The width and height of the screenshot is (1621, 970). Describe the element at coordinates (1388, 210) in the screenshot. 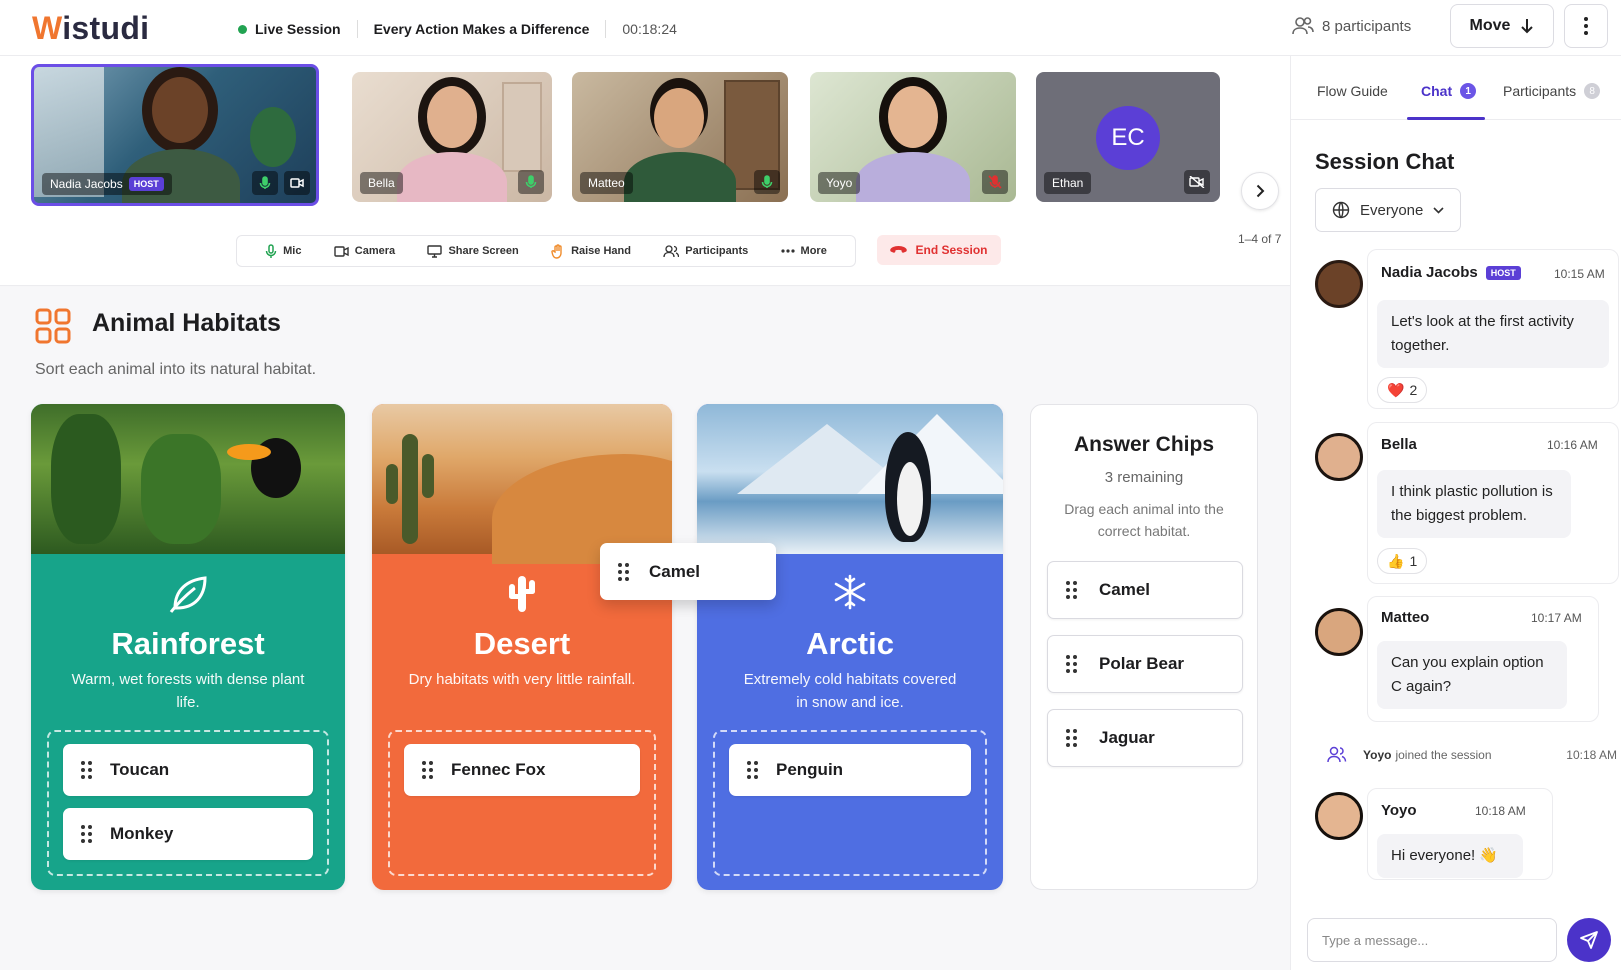

I see `audience-select: Everyone` at that location.